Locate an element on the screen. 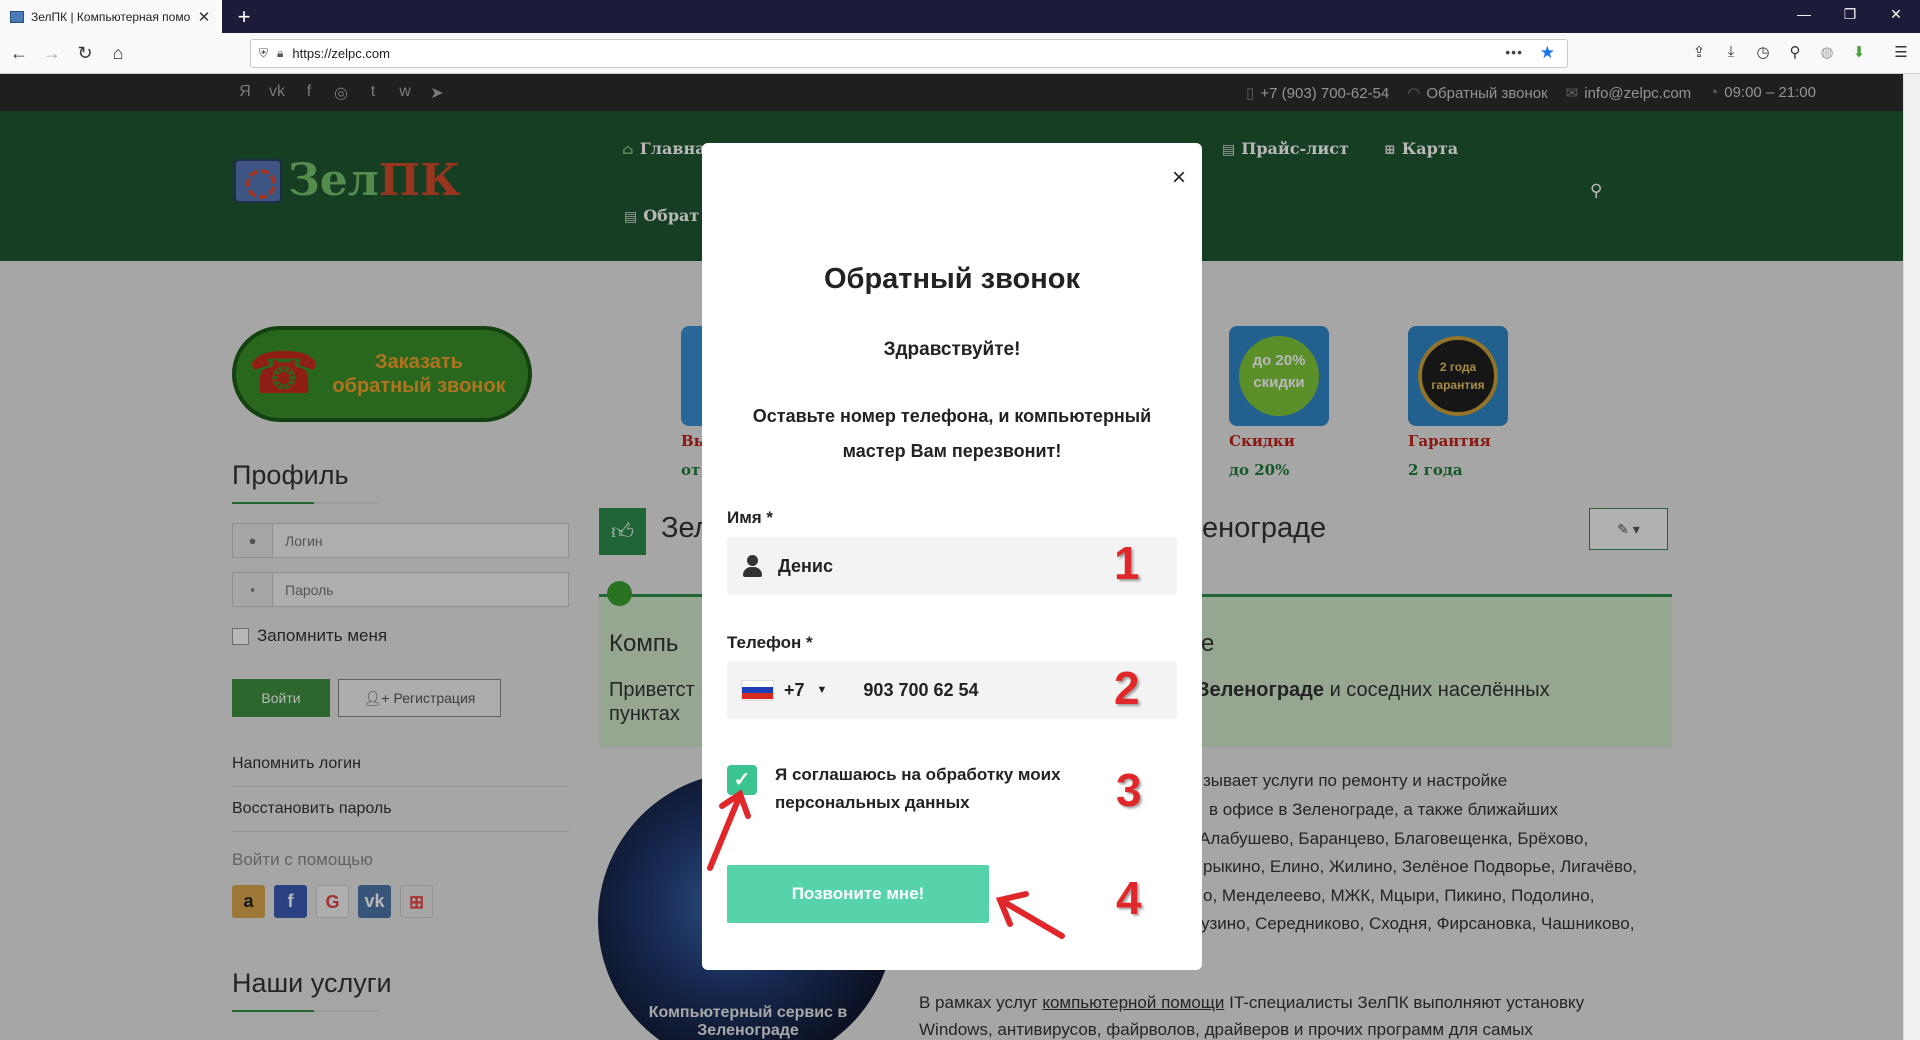 This screenshot has width=1920, height=1040. arrow-to-checkbox-icon is located at coordinates (729, 830).